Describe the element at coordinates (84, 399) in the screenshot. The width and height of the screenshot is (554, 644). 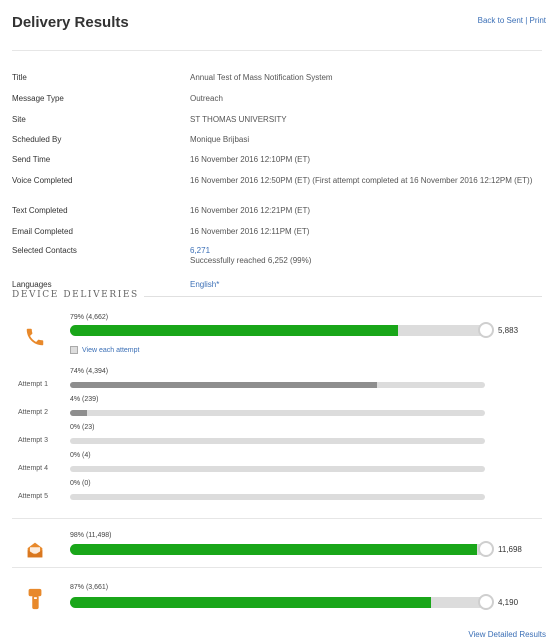
I see `attempt-2-percent: 4% (239)` at that location.